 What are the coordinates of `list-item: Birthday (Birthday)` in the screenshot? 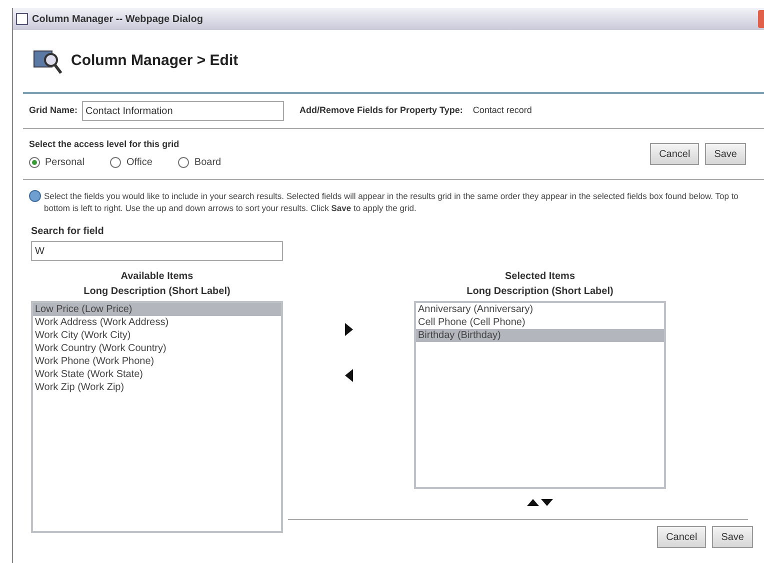 It's located at (540, 335).